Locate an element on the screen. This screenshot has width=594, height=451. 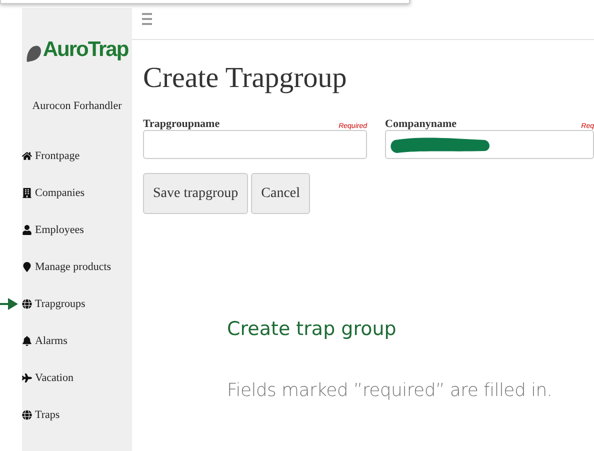
account-name: Aurocon Forhandler is located at coordinates (77, 106).